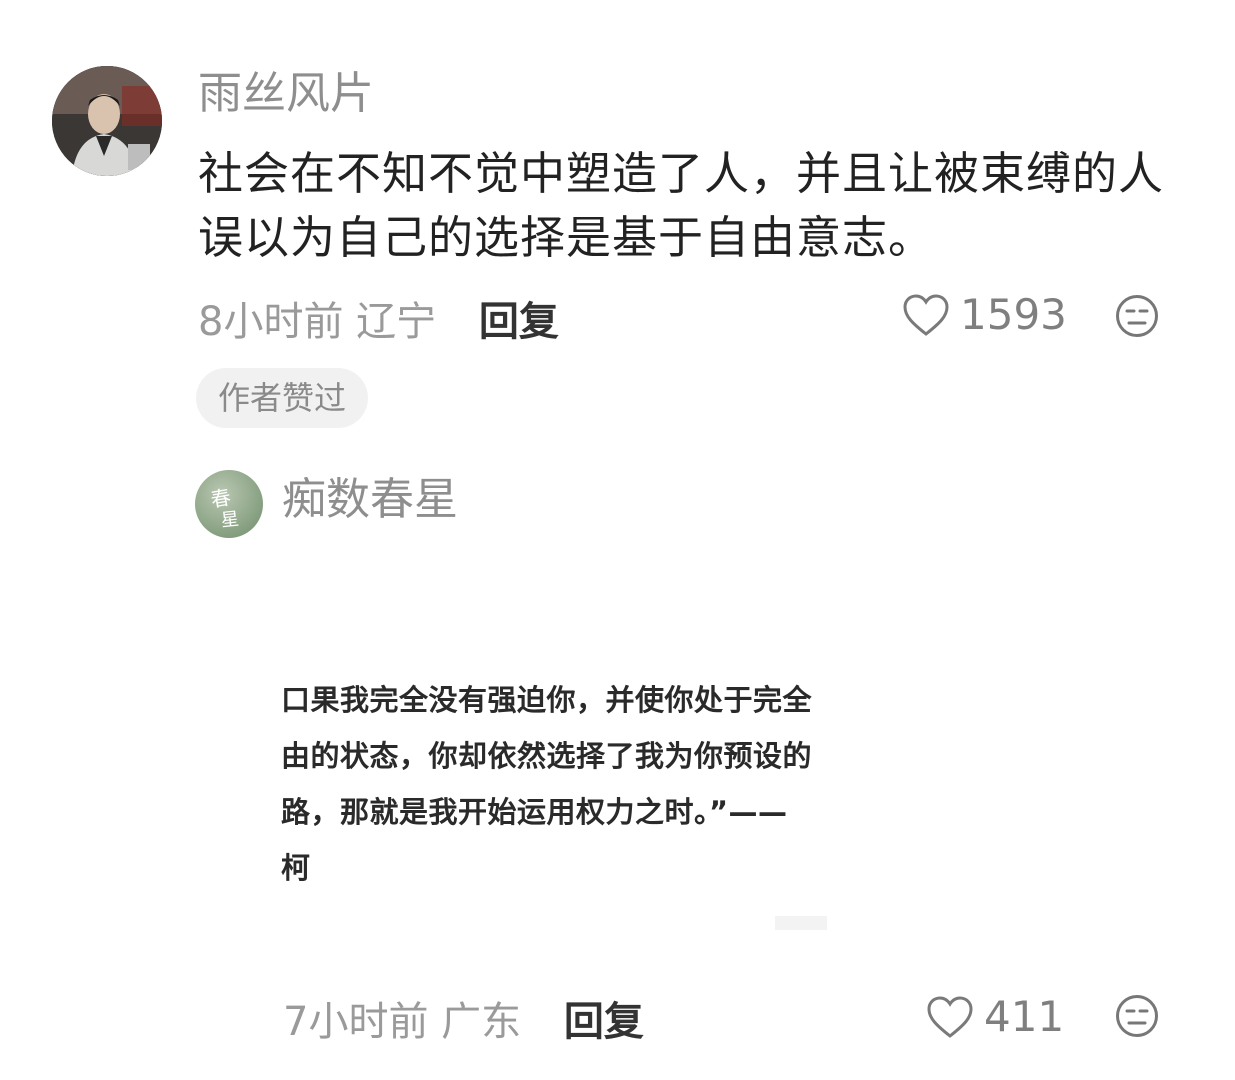 The height and width of the screenshot is (1080, 1235). I want to click on comment-time: 8小时前, so click(271, 322).